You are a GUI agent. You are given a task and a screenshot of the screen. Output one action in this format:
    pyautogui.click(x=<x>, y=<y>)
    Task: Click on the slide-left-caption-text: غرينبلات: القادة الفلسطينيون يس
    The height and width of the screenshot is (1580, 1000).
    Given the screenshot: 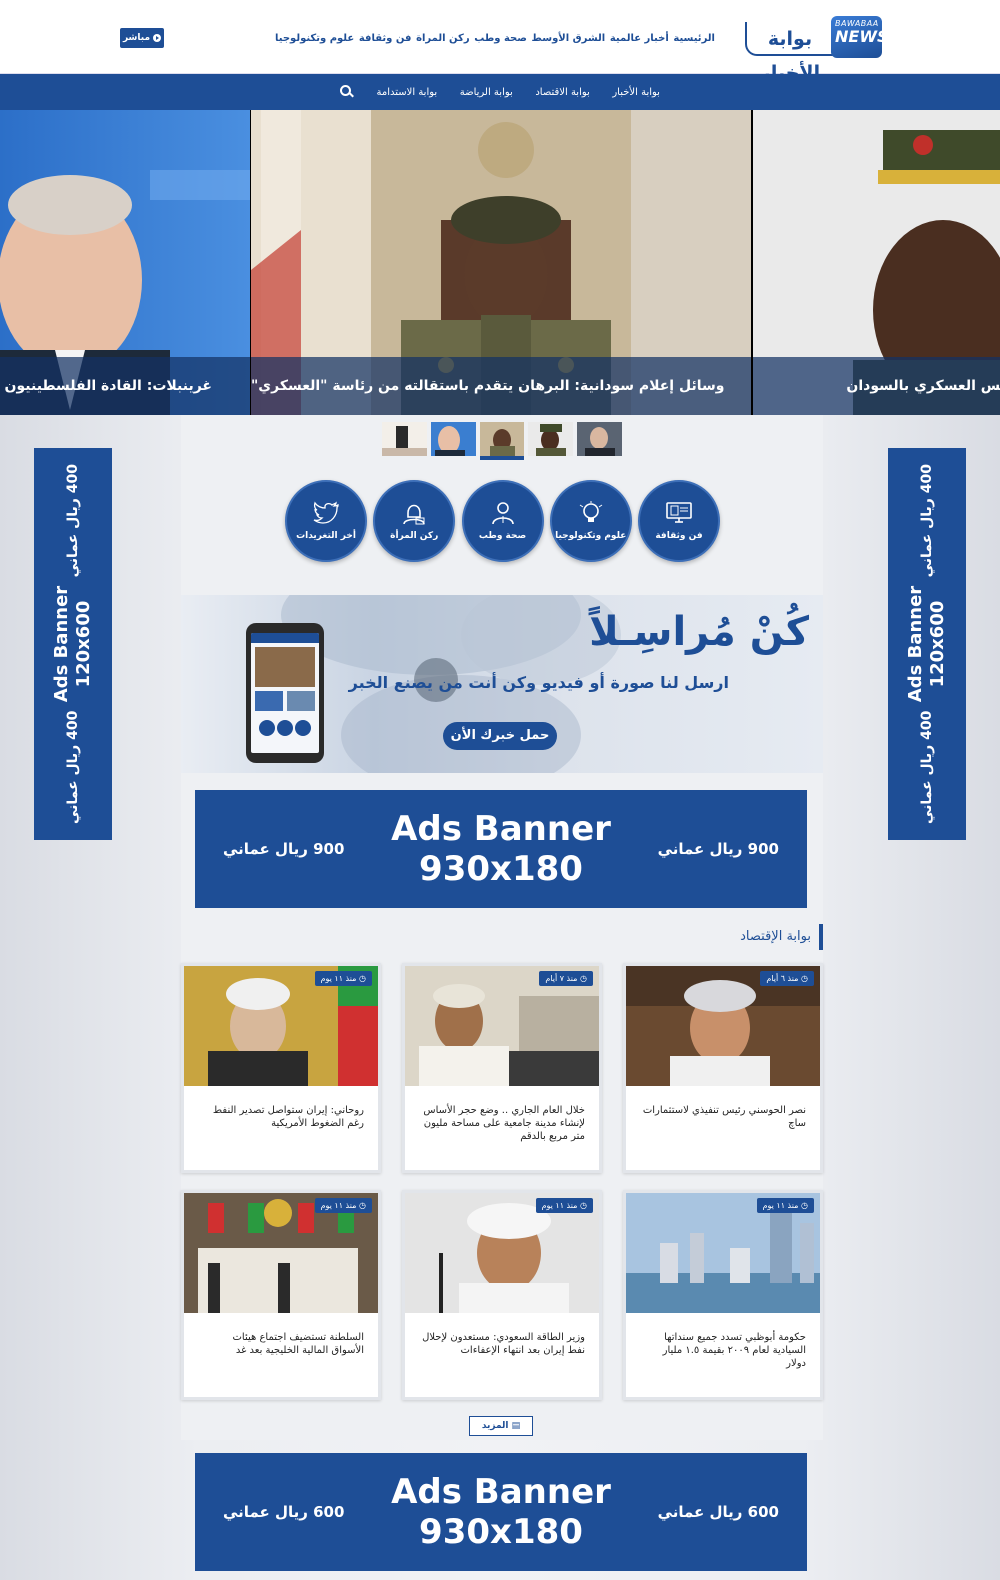 What is the action you would take?
    pyautogui.click(x=106, y=386)
    